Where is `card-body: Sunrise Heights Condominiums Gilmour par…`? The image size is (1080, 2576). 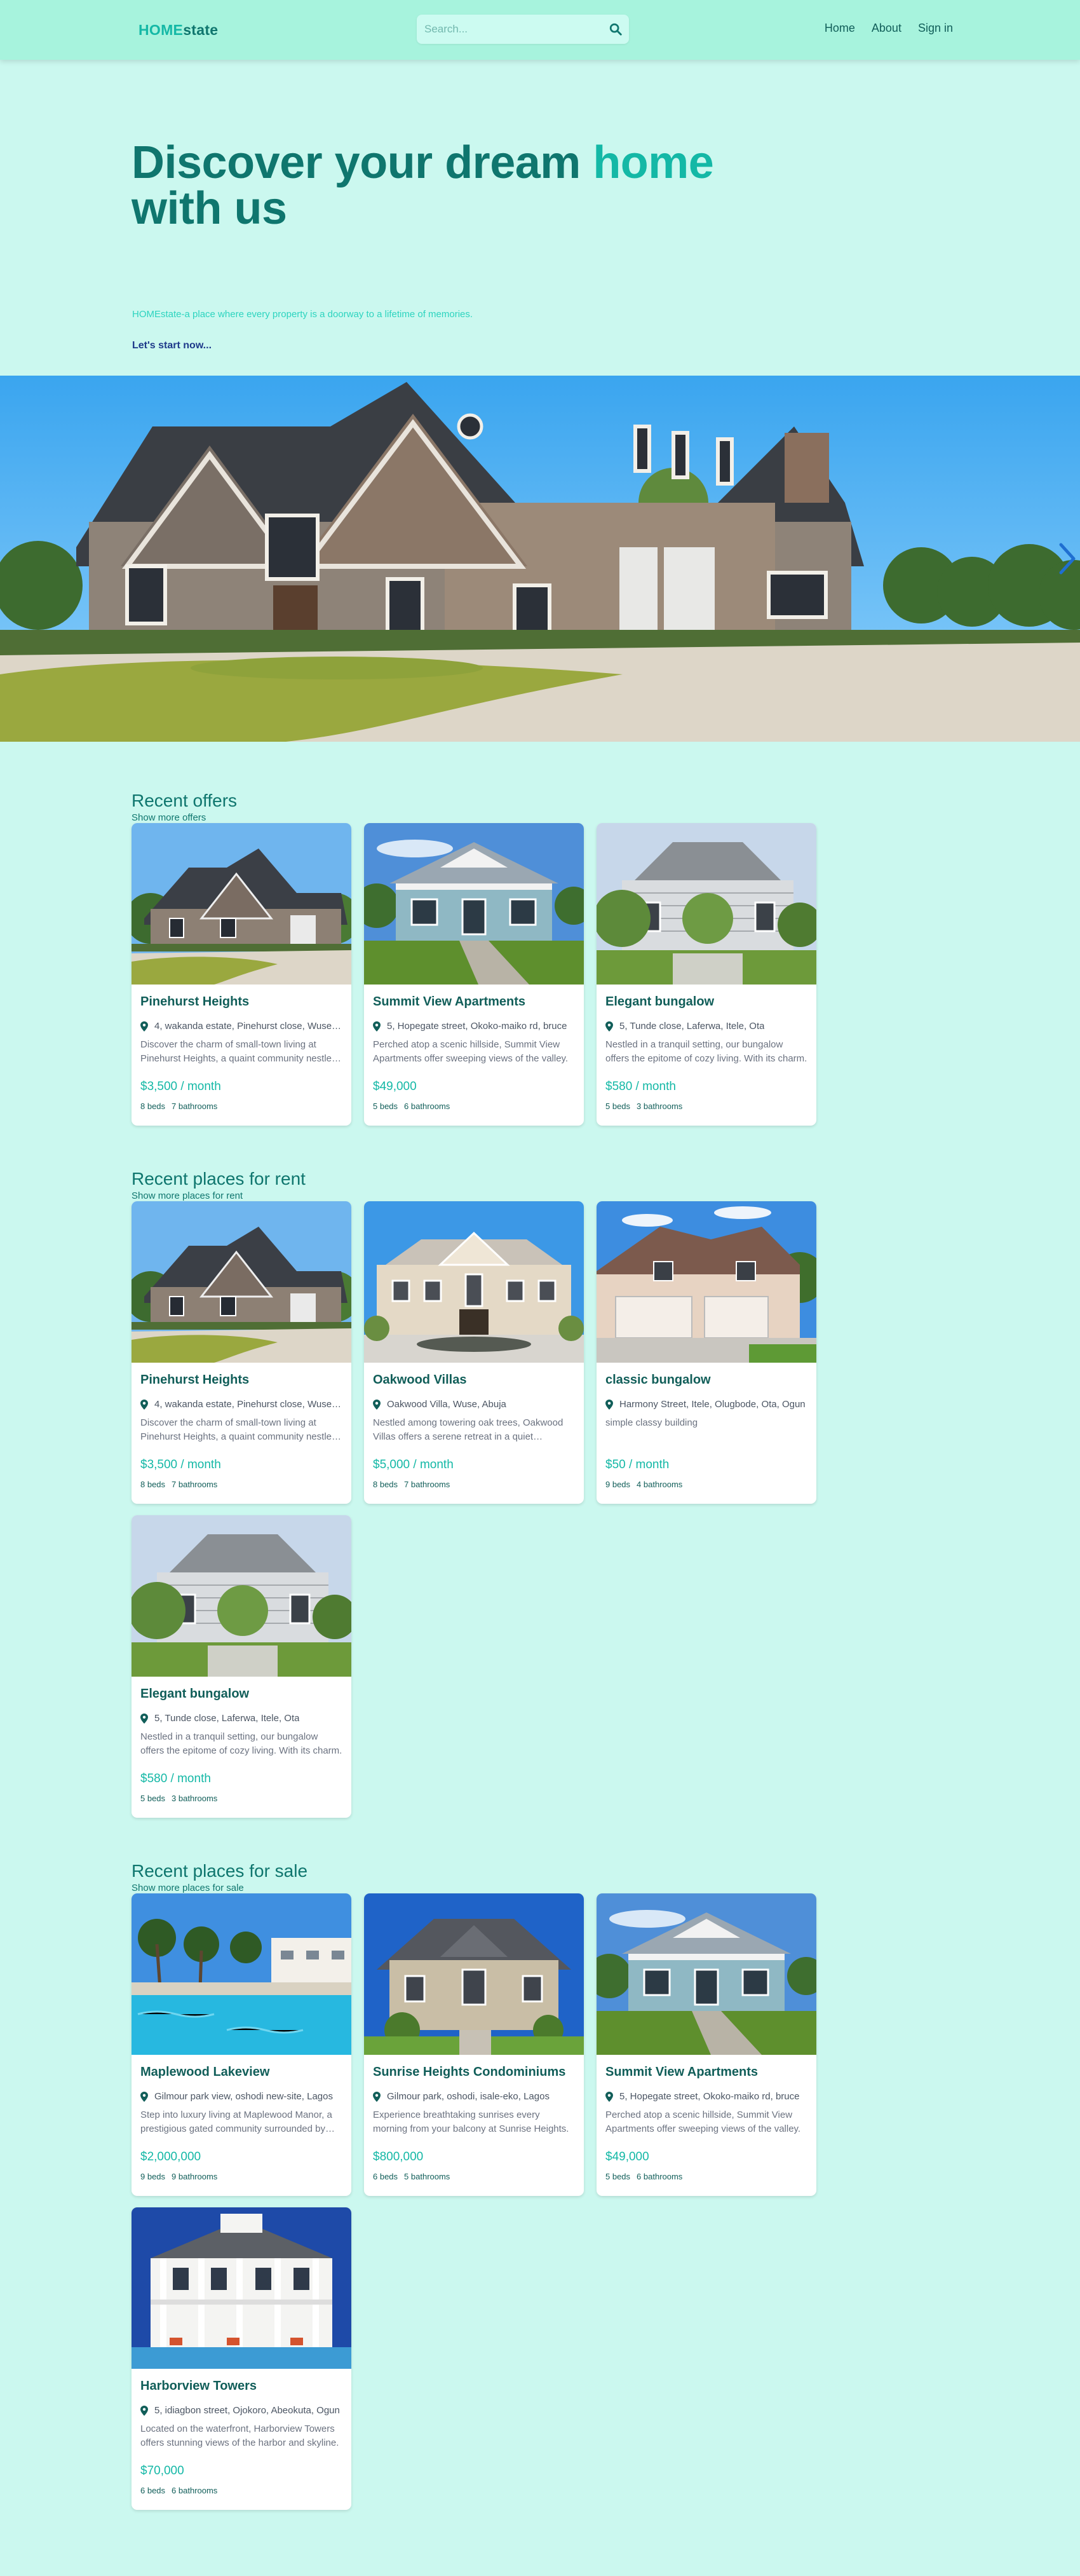
card-body: Sunrise Heights Condominiums Gilmour par… is located at coordinates (474, 2118).